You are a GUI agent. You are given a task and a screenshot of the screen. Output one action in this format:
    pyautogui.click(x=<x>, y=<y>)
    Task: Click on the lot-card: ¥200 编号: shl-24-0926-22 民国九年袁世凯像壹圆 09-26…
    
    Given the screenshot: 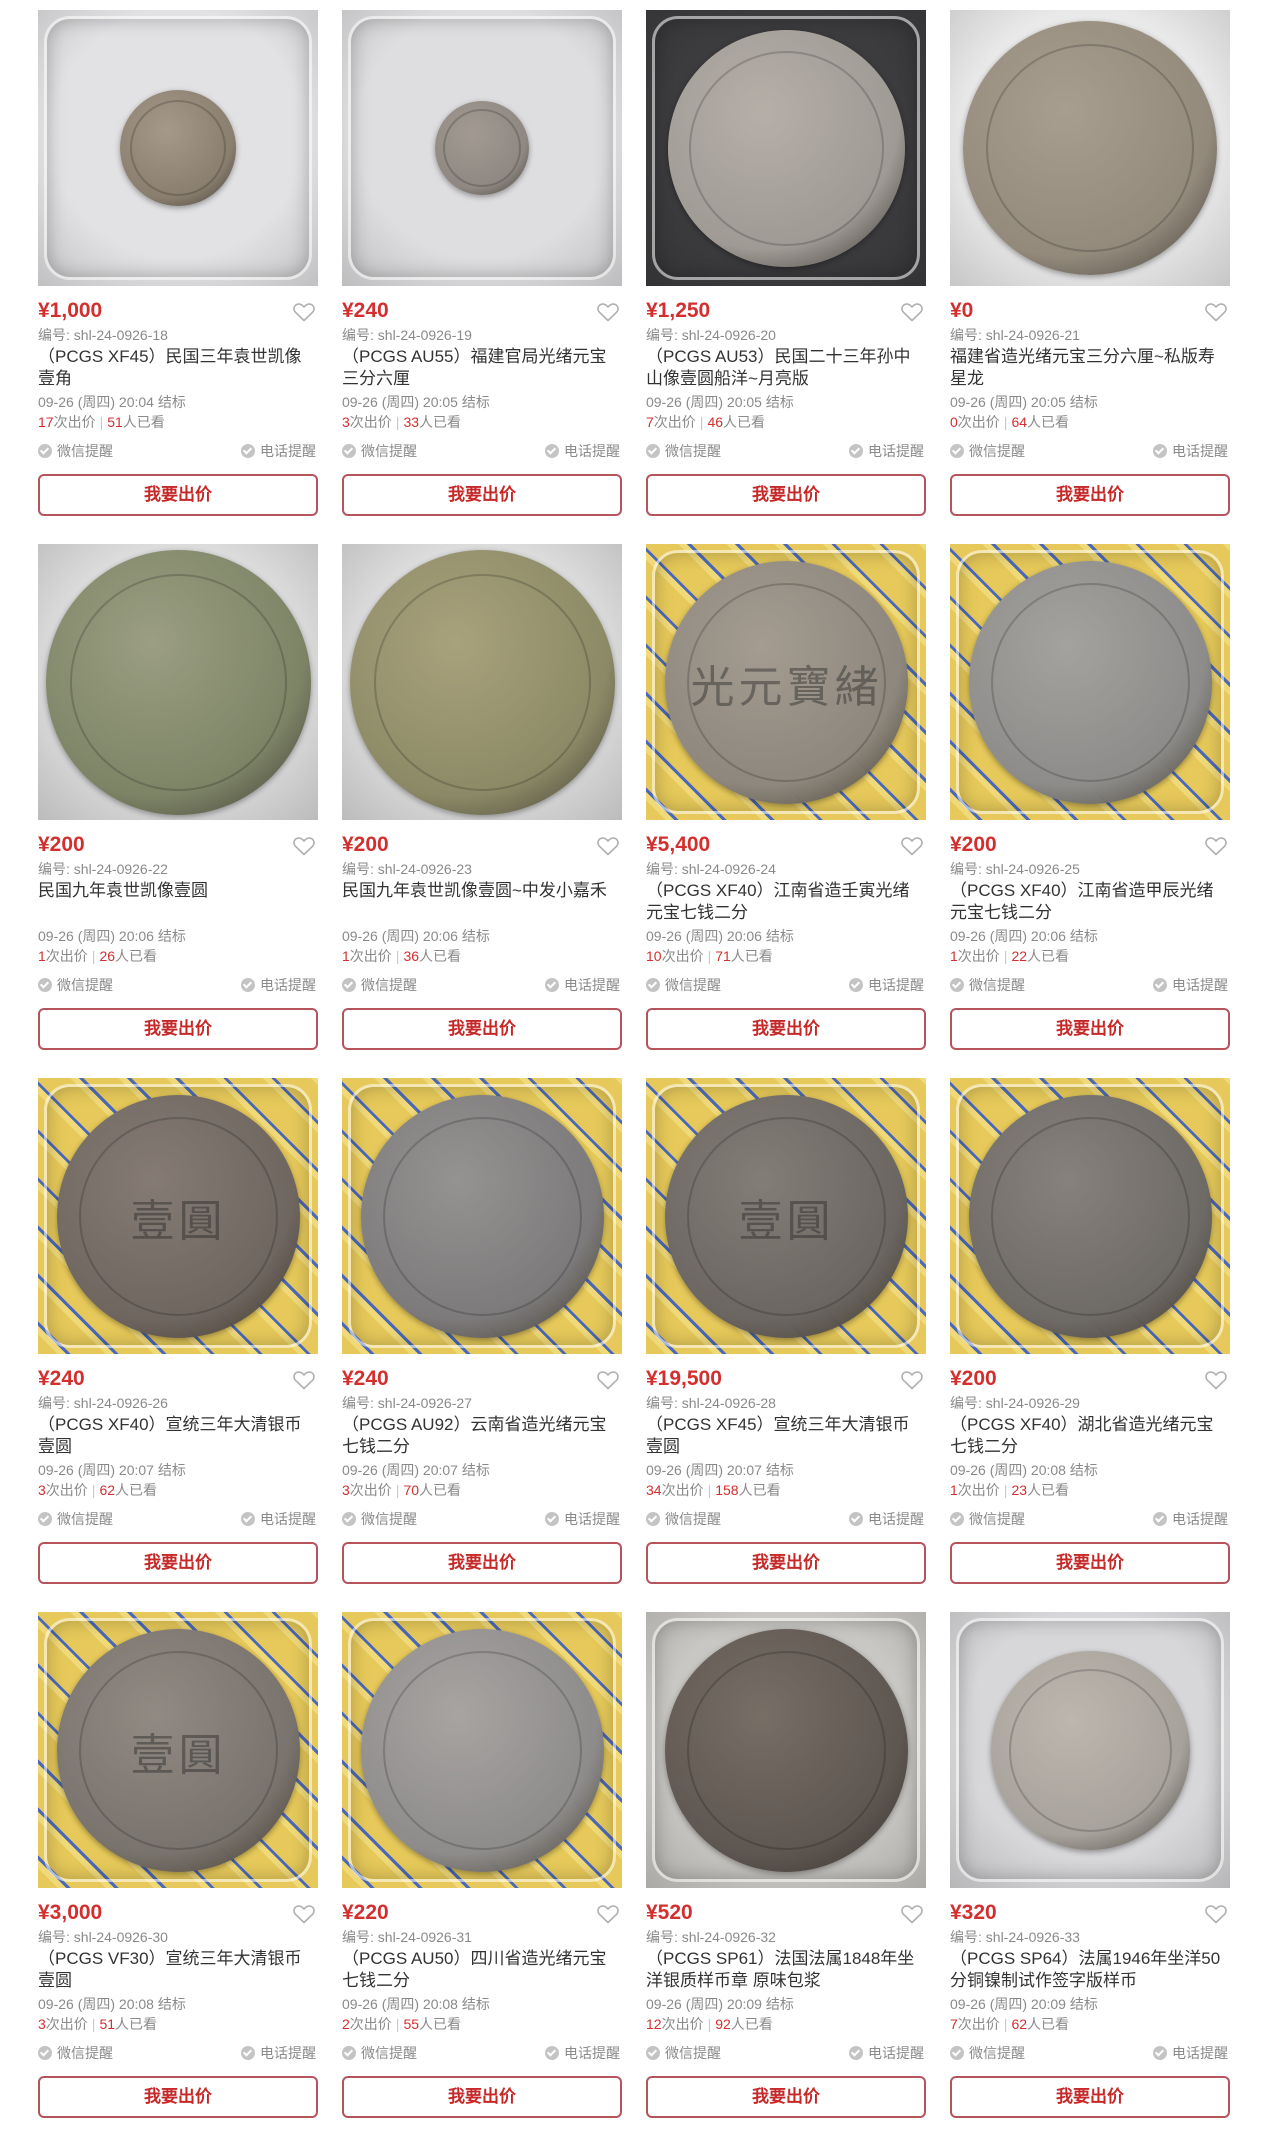 What is the action you would take?
    pyautogui.click(x=178, y=811)
    